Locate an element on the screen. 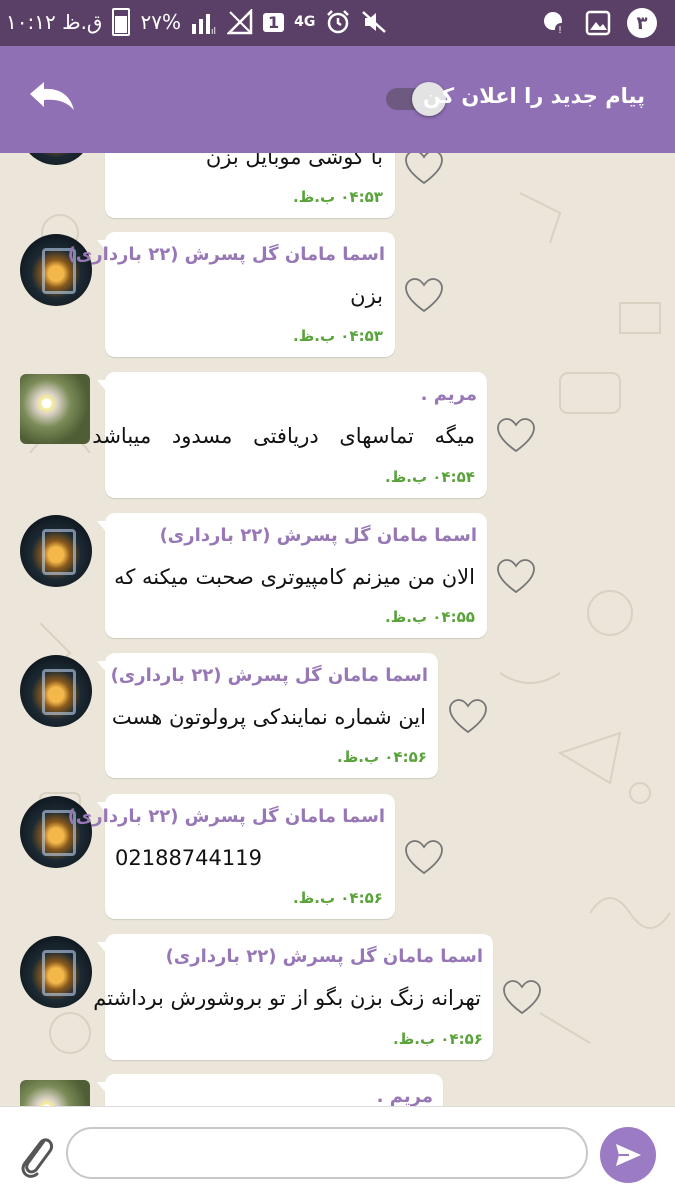 Image resolution: width=675 pixels, height=1201 pixels. app-bar: پیام جدید را اعلان کن is located at coordinates (337, 99).